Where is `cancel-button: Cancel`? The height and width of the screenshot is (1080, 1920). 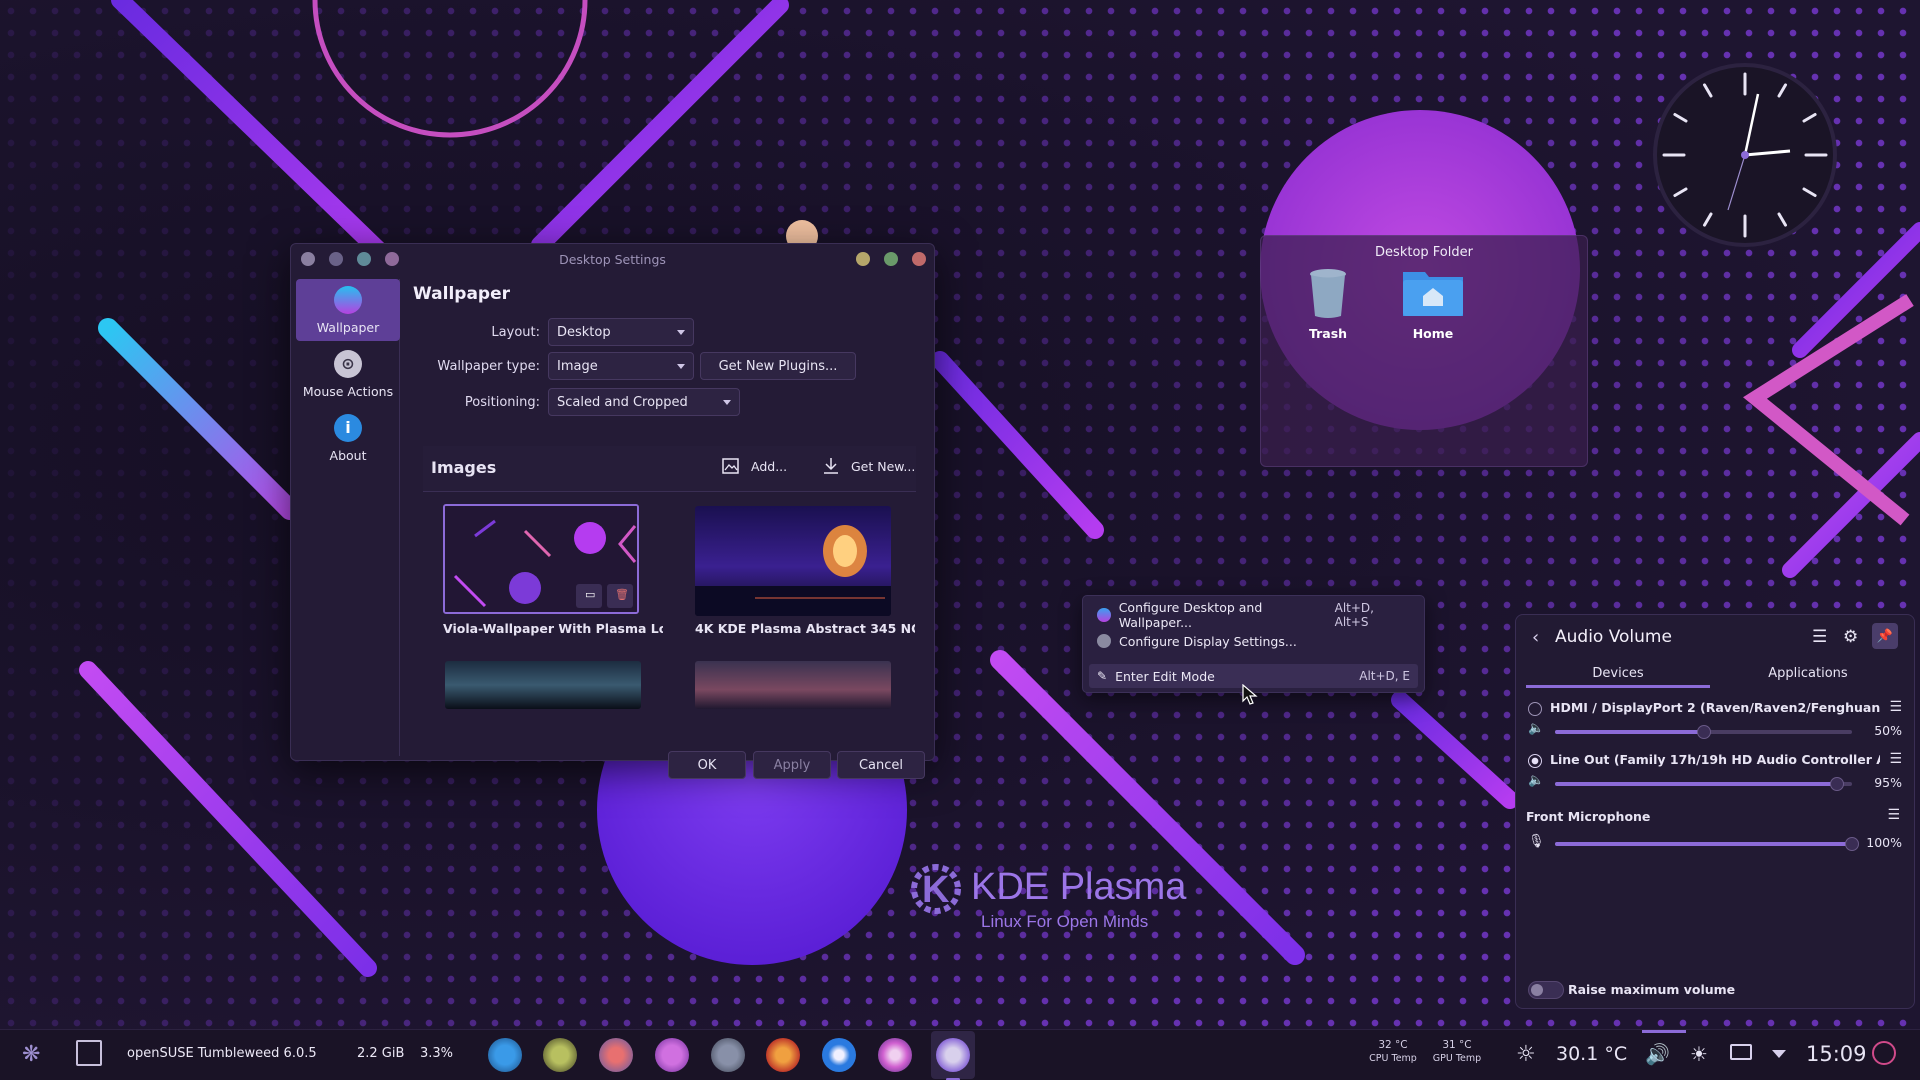
cancel-button: Cancel is located at coordinates (881, 765).